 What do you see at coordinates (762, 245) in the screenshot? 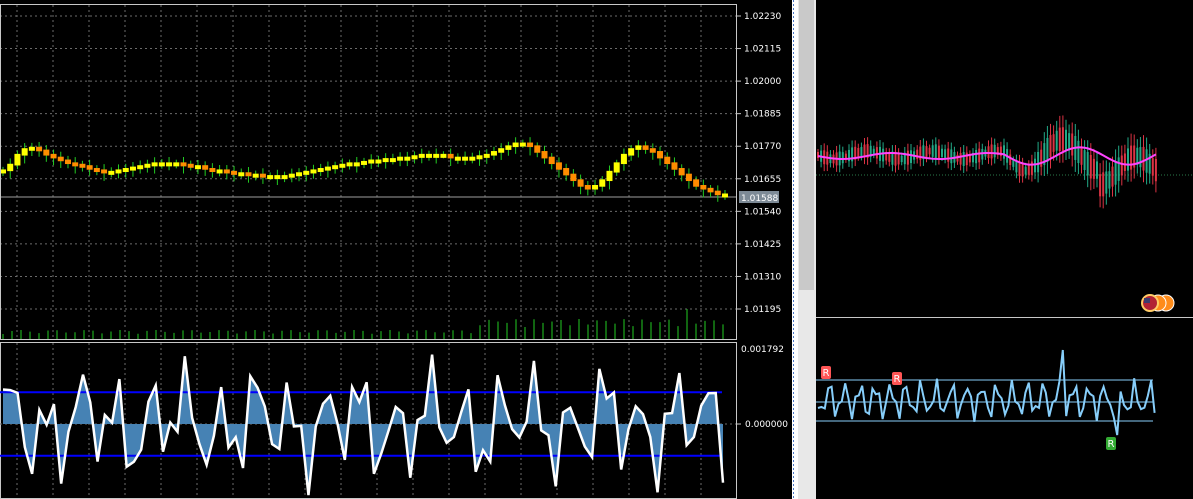
I see `price-axis-label: 1.01425` at bounding box center [762, 245].